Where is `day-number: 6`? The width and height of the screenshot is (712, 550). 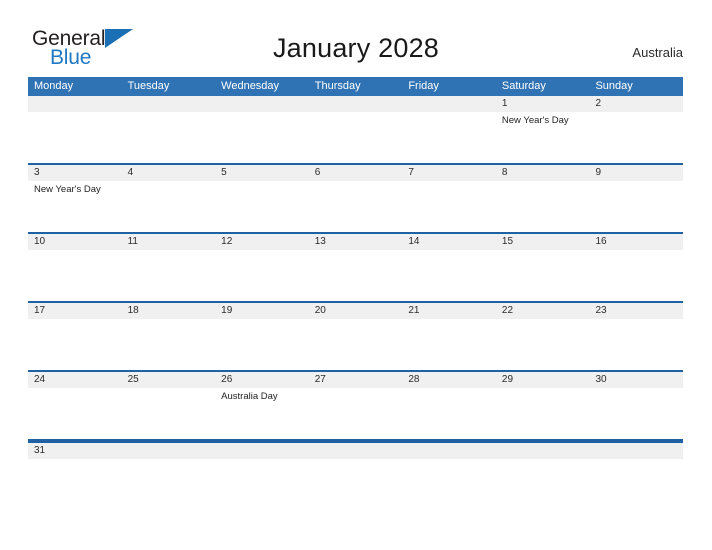
day-number: 6 is located at coordinates (356, 173).